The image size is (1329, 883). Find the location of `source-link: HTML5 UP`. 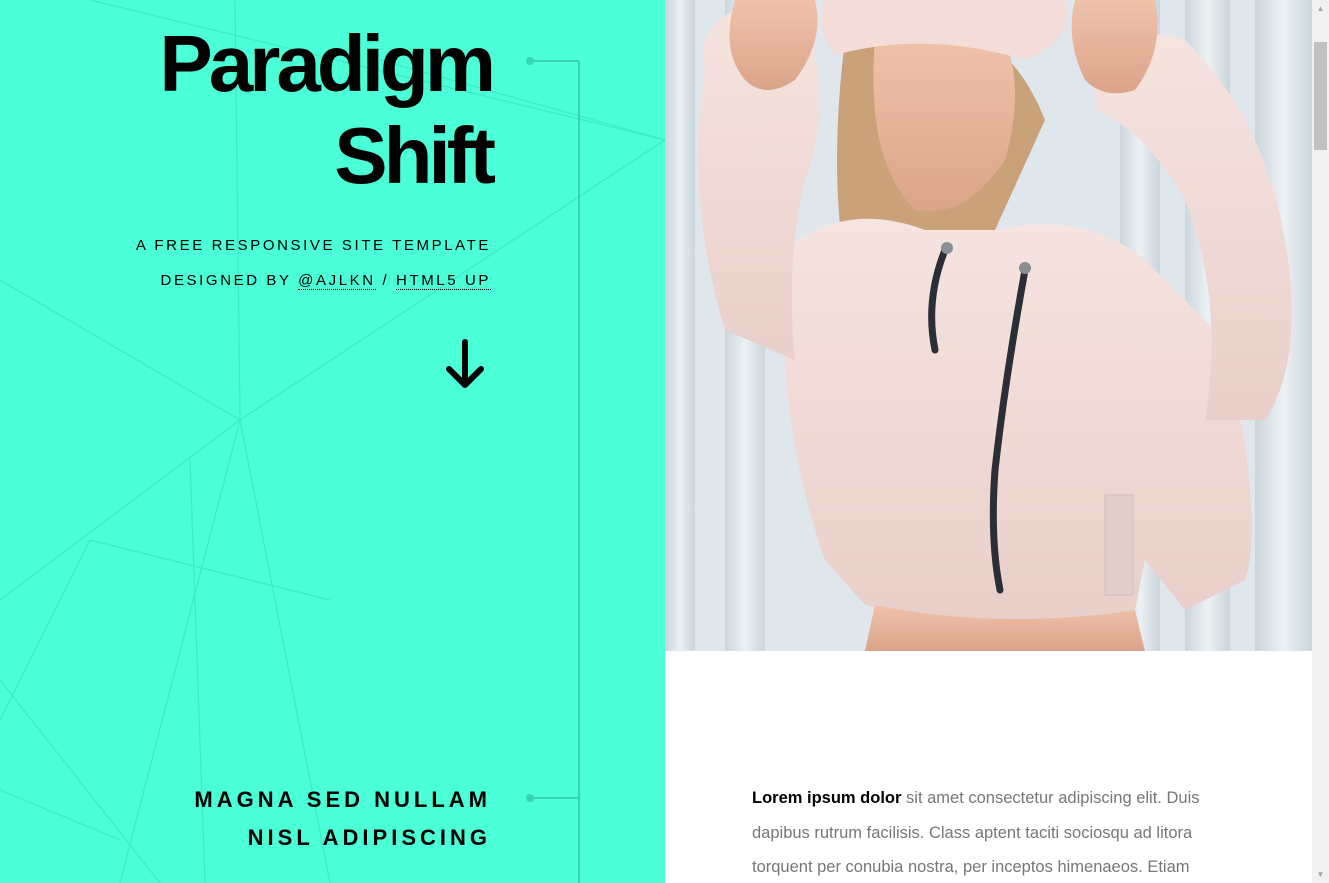

source-link: HTML5 UP is located at coordinates (443, 281).